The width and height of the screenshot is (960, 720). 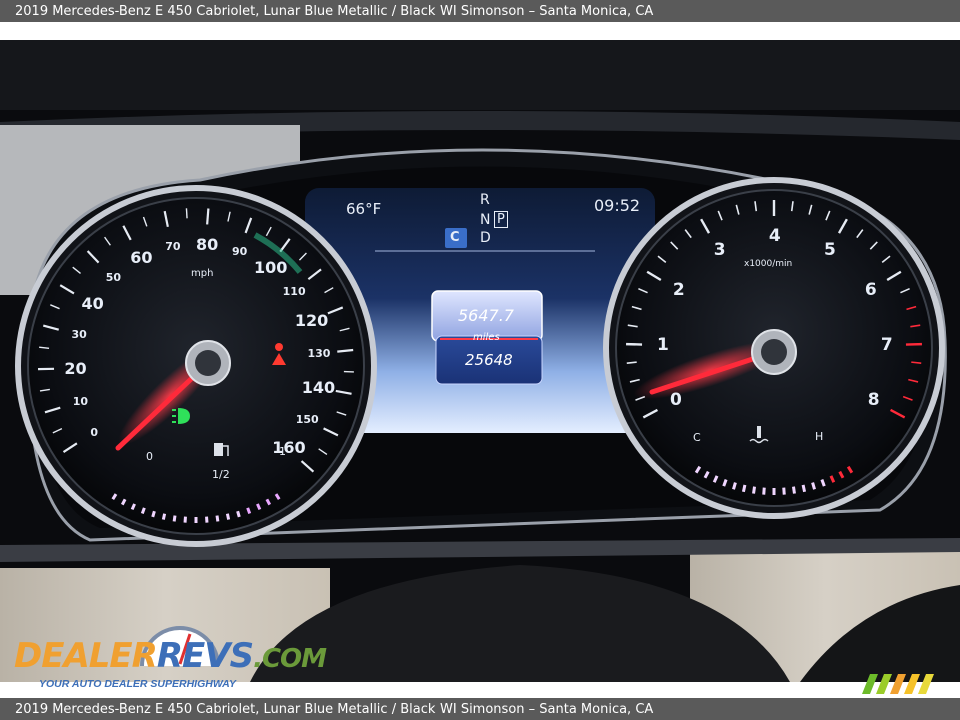 What do you see at coordinates (873, 400) in the screenshot?
I see `rpm-label: 8` at bounding box center [873, 400].